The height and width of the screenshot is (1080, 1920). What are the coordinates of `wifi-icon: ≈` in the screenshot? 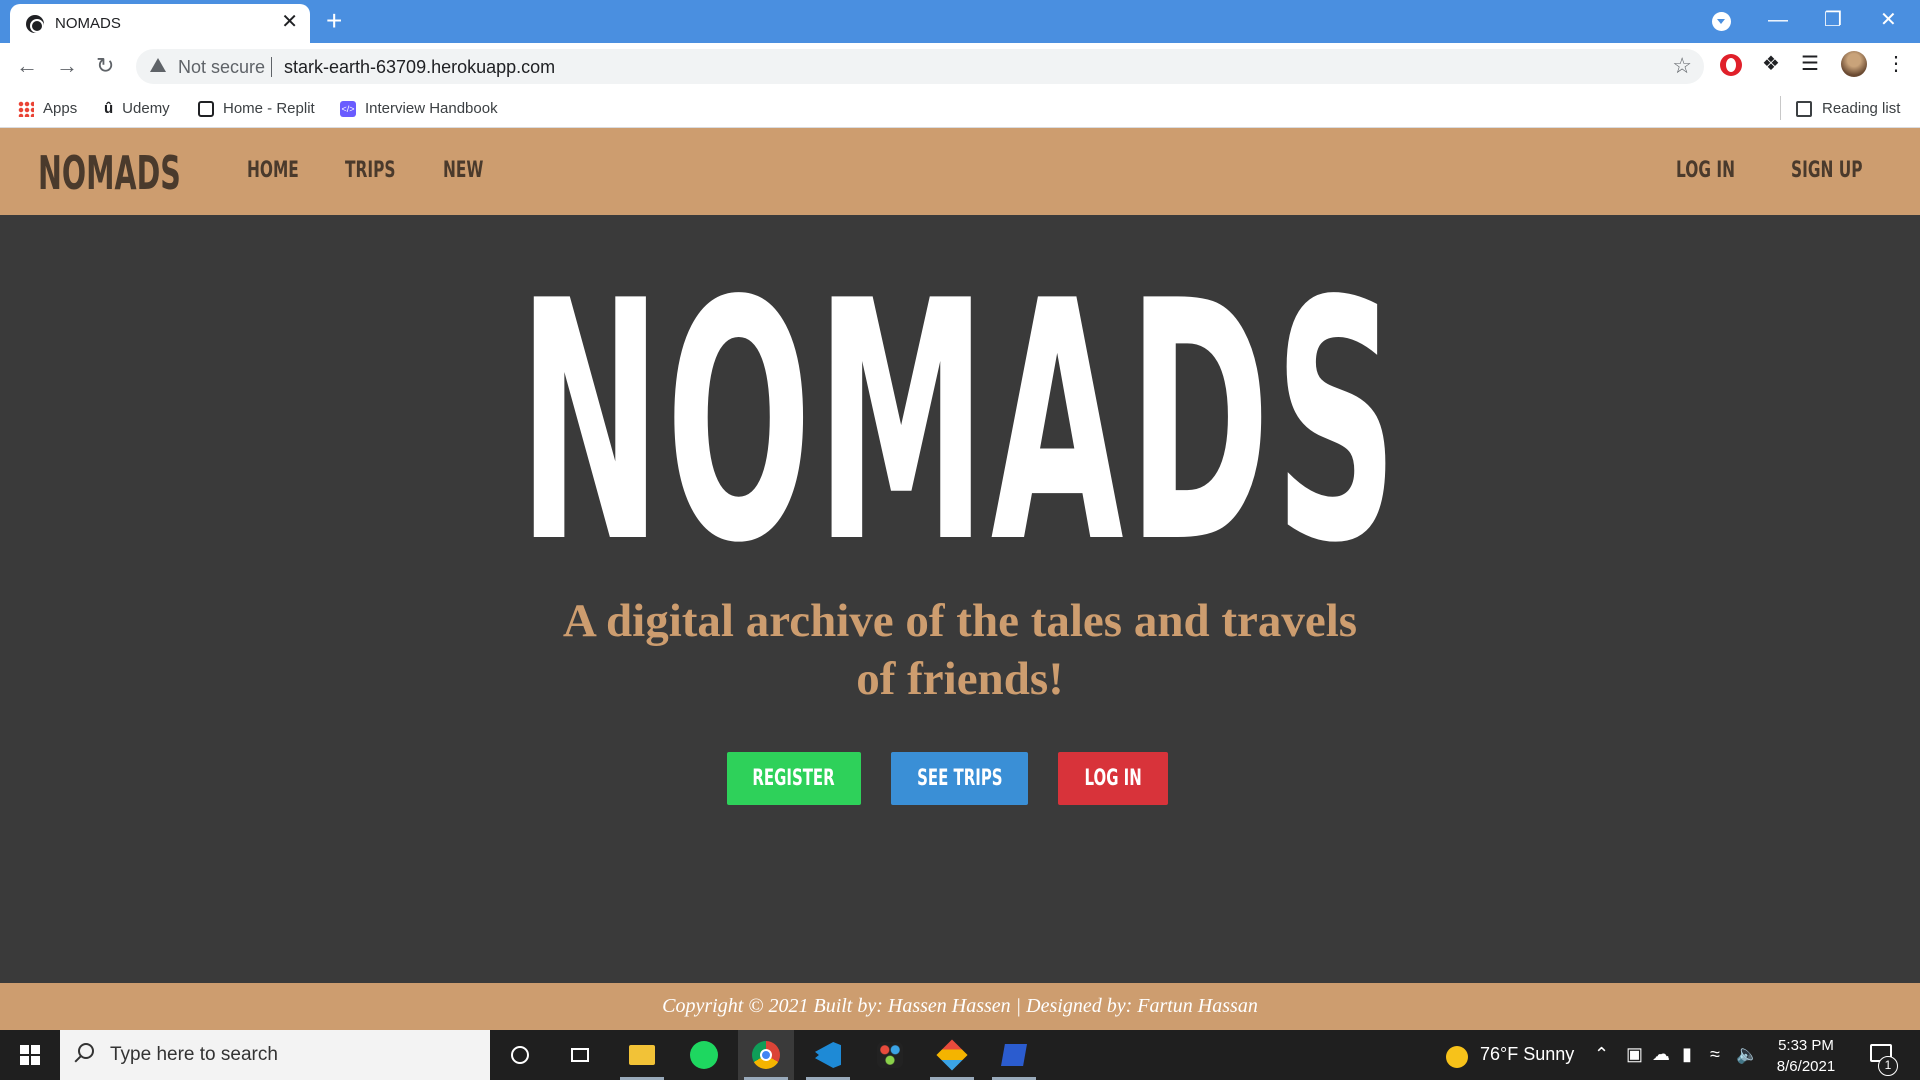 It's located at (1715, 1054).